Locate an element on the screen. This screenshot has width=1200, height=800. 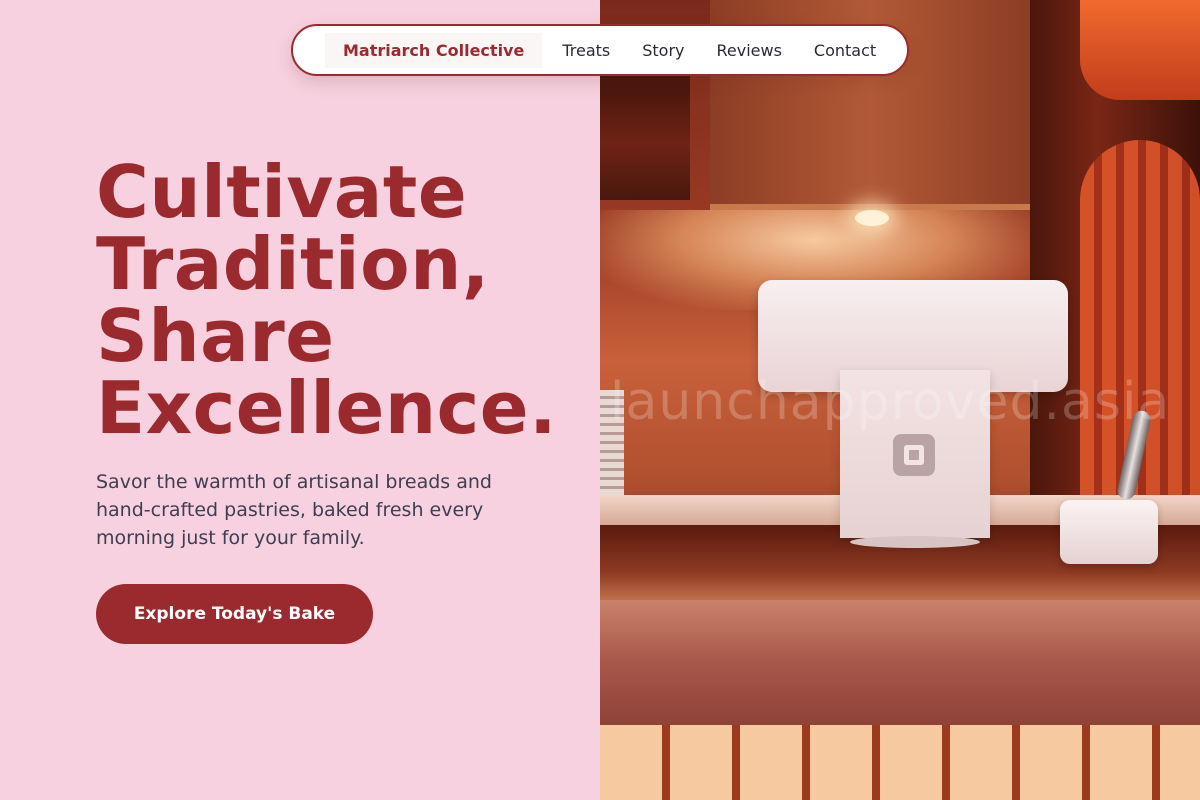
photo-top-lamp is located at coordinates (1140, 50).